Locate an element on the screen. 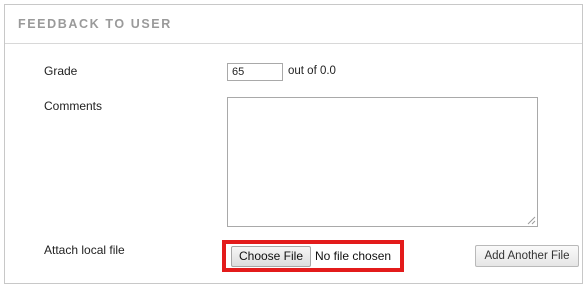 Image resolution: width=587 pixels, height=284 pixels. attach-file-label: Attach local file is located at coordinates (84, 250).